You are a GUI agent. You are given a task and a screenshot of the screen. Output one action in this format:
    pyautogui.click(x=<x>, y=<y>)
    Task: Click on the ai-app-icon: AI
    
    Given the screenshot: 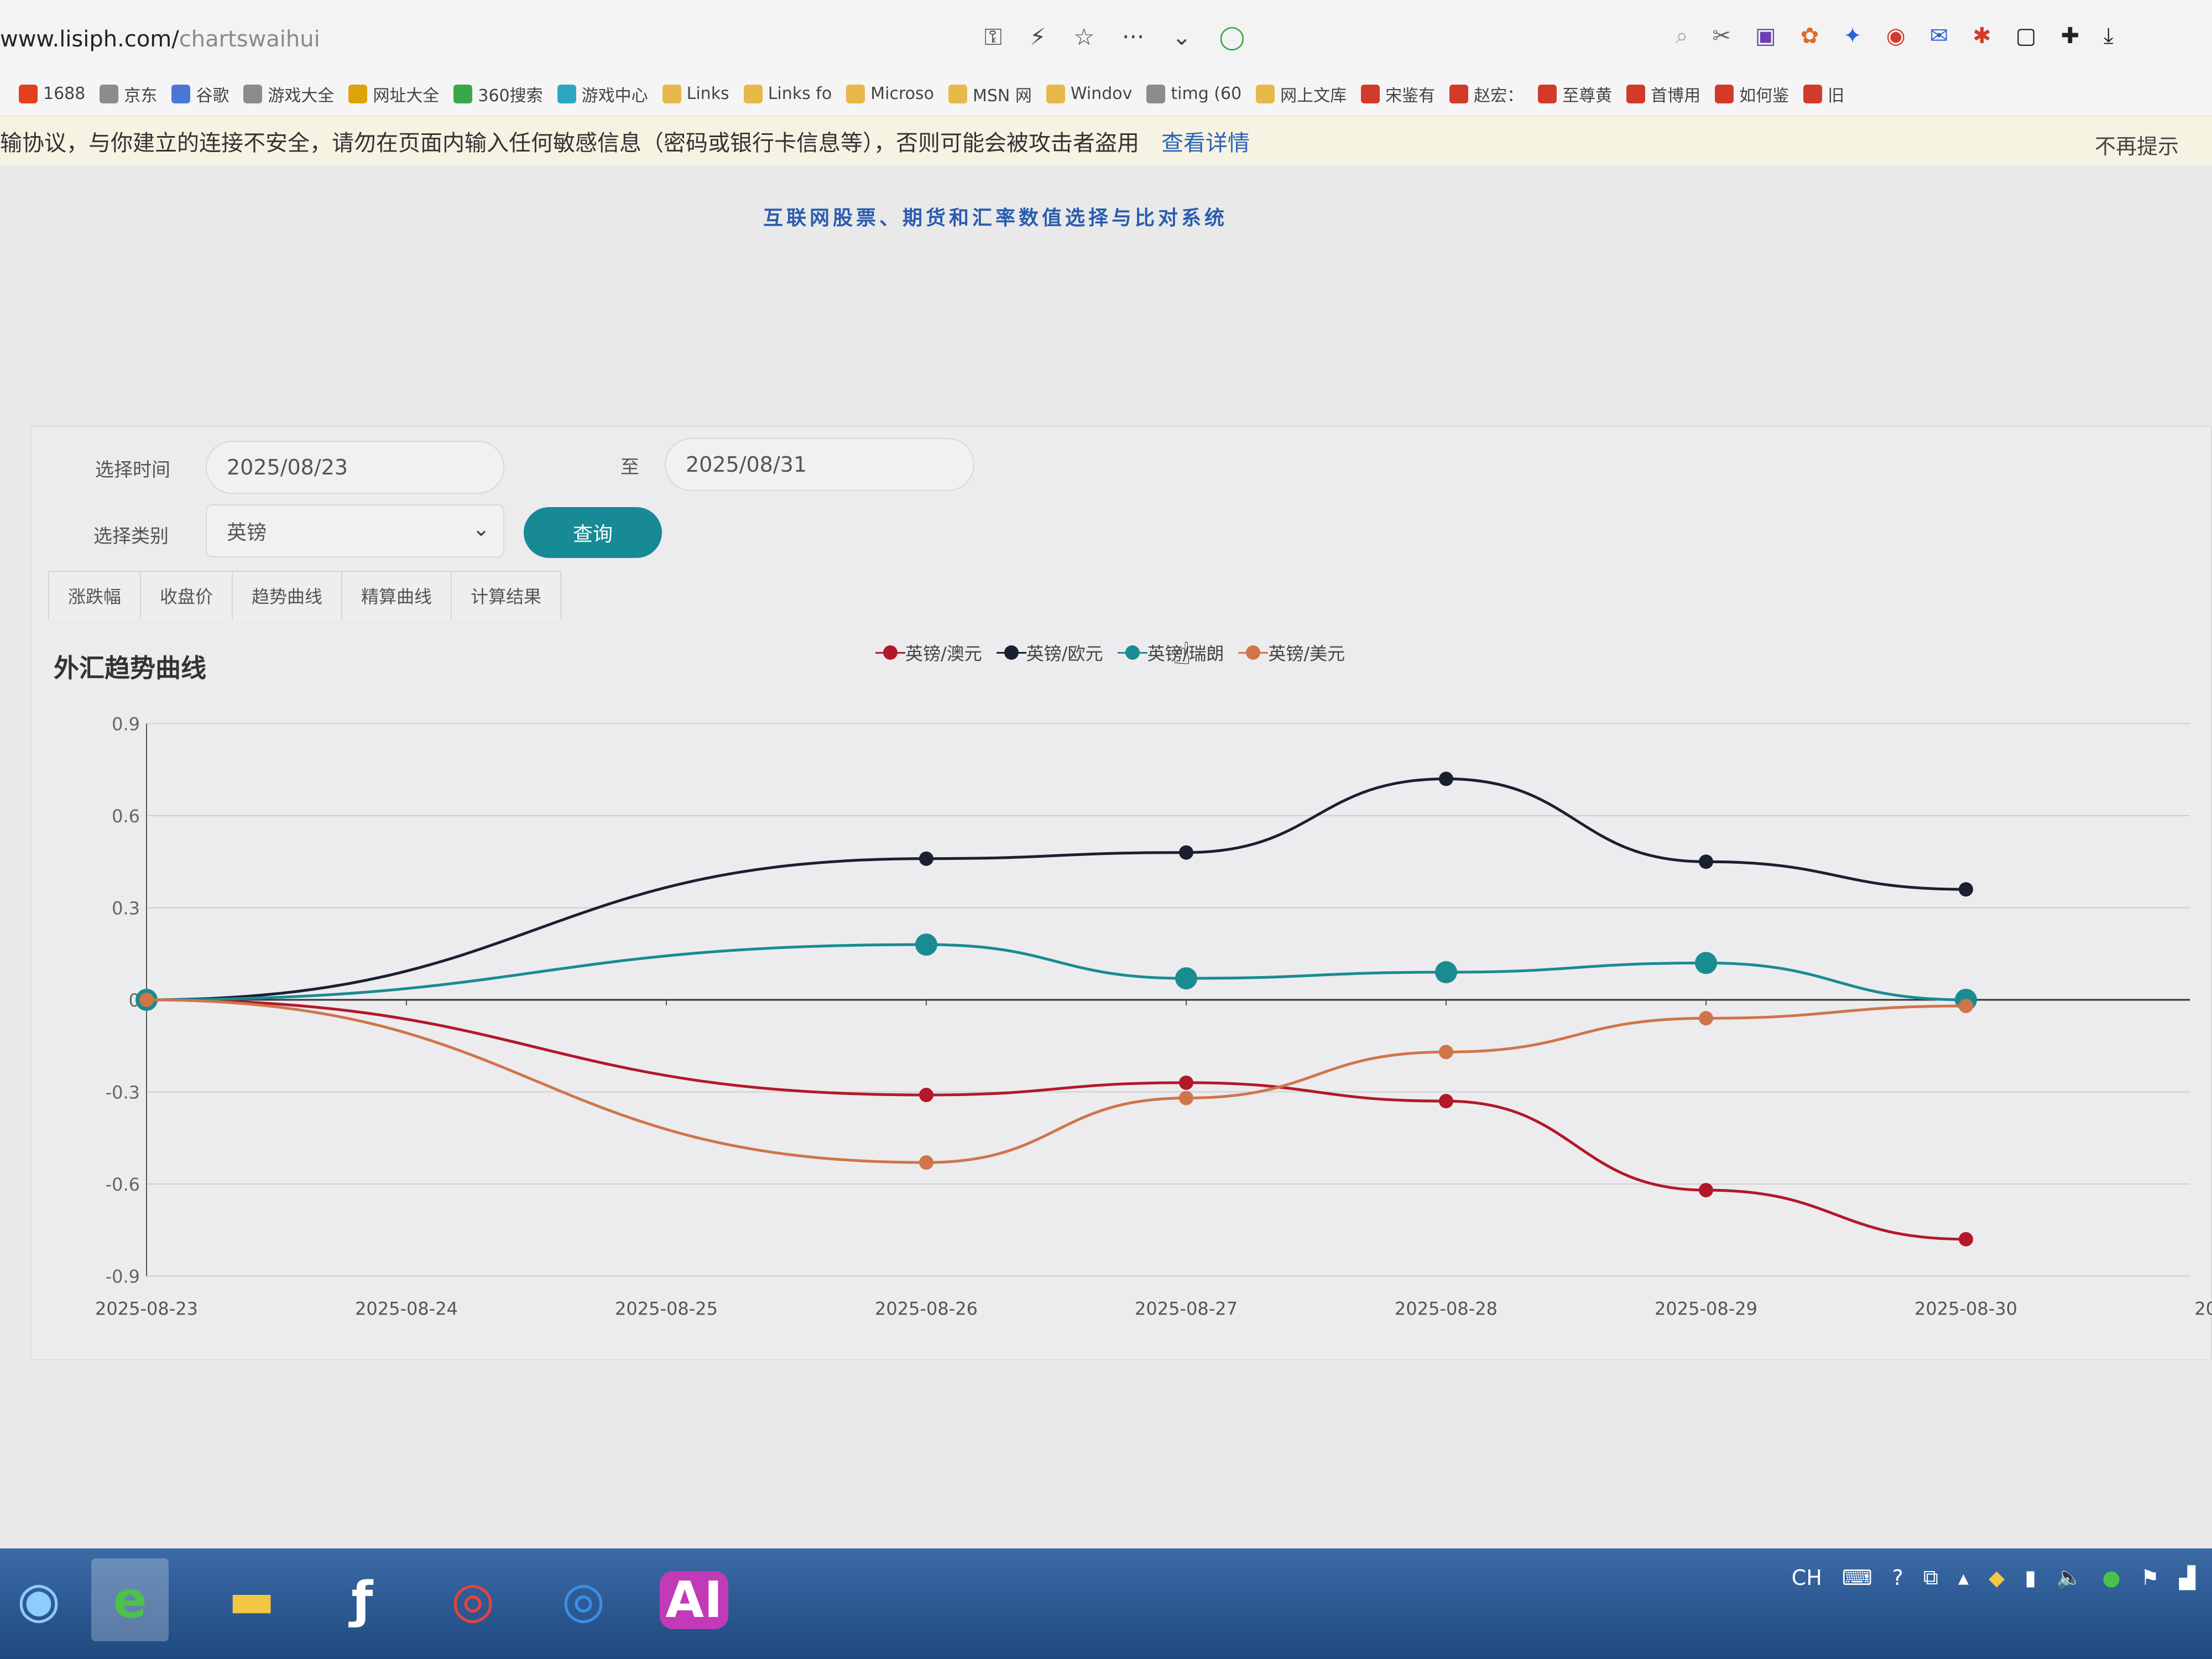 What is the action you would take?
    pyautogui.click(x=694, y=1600)
    